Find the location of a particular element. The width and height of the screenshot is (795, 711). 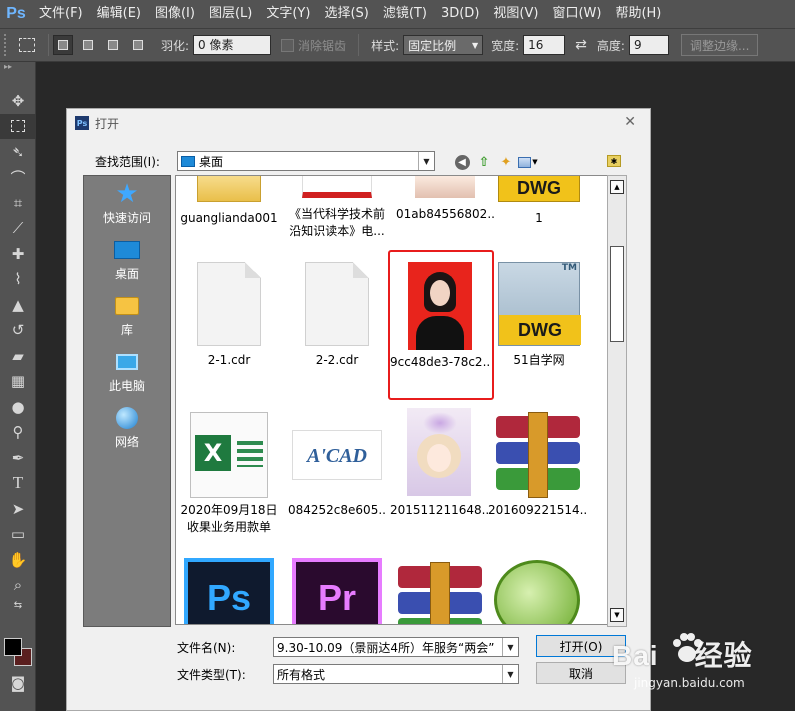

height-input: 9 is located at coordinates (648, 45).